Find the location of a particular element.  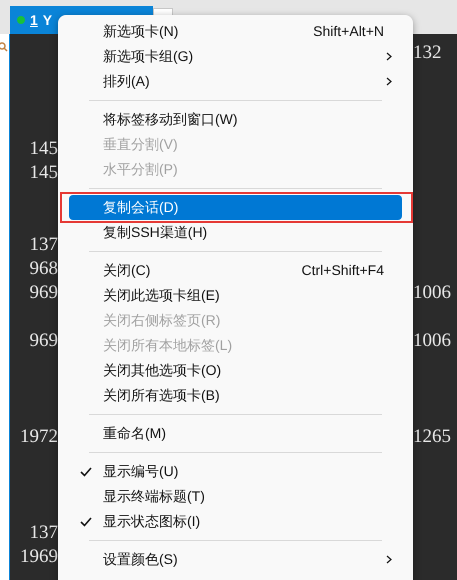

terminal-text: 1265 is located at coordinates (432, 436).